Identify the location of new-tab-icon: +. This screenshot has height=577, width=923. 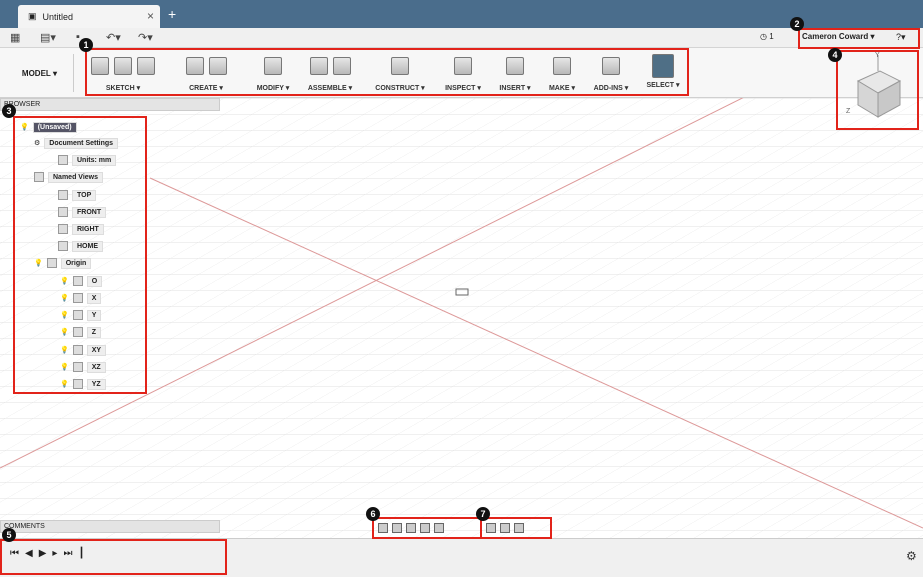
(172, 14).